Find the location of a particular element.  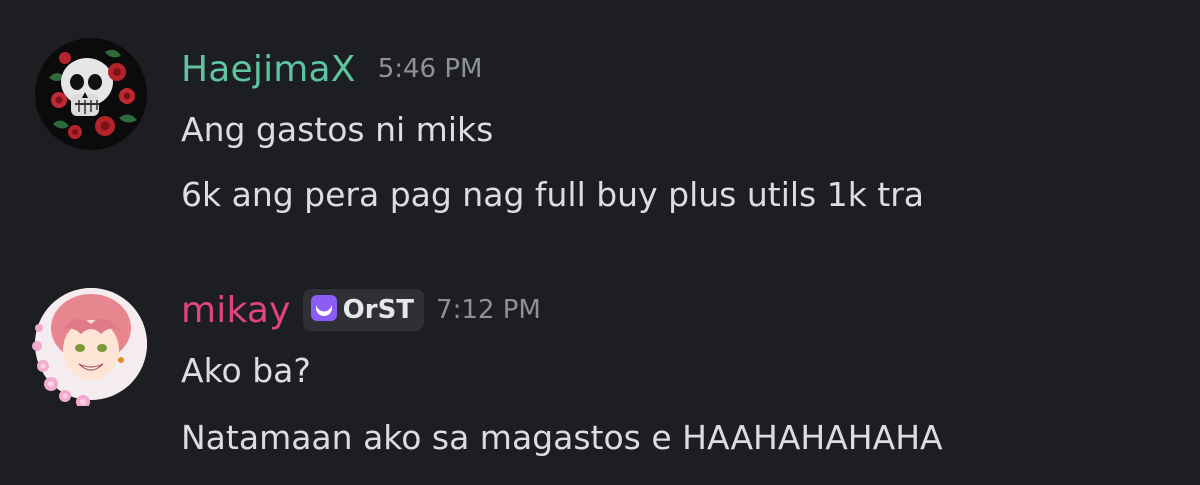

message-text: Ako ba? is located at coordinates (246, 370).